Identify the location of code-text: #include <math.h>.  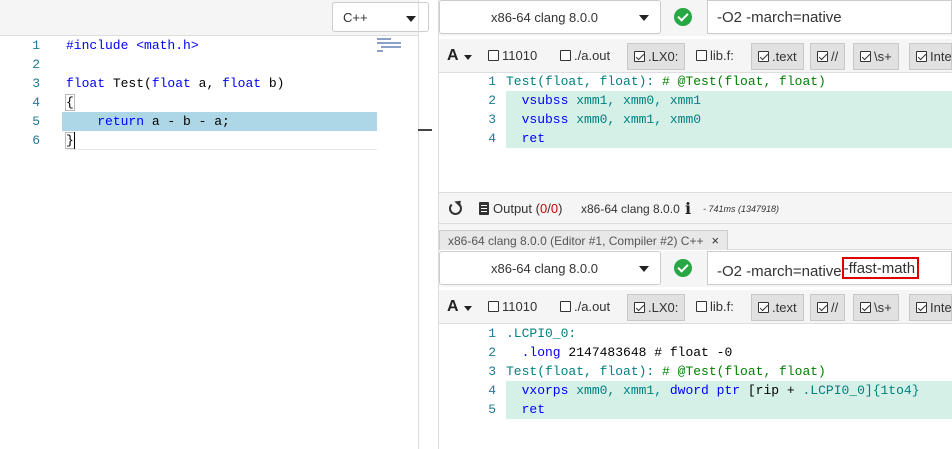
(132, 45).